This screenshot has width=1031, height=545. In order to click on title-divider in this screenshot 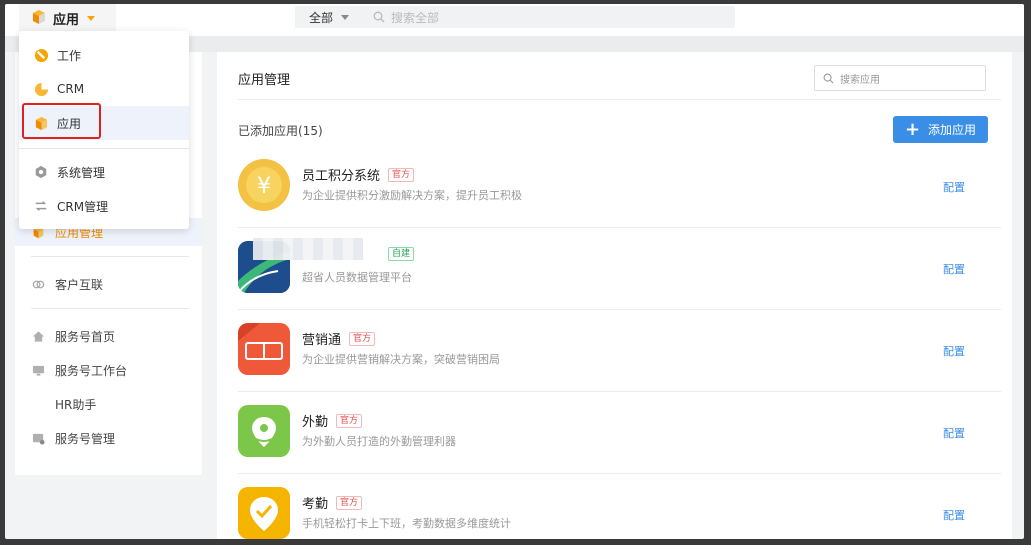, I will do `click(619, 99)`.